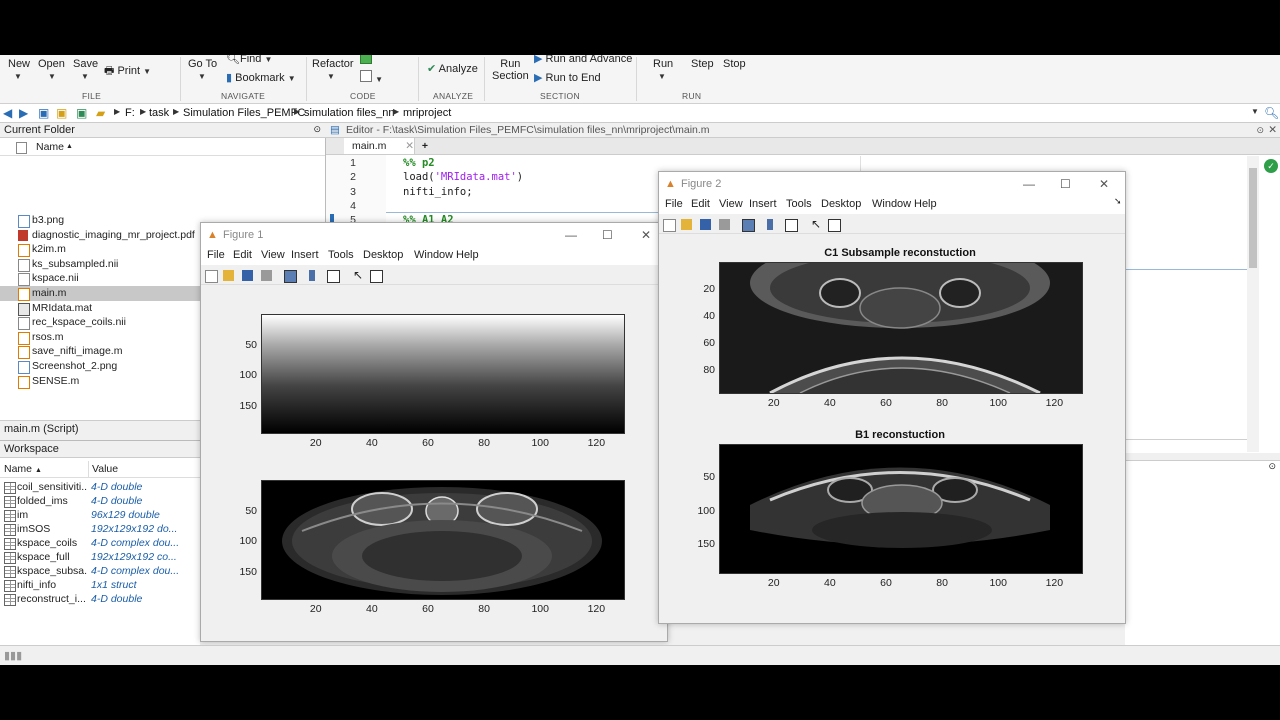 Image resolution: width=1280 pixels, height=720 pixels. I want to click on file-list-item: kspace.nii, so click(100, 279).